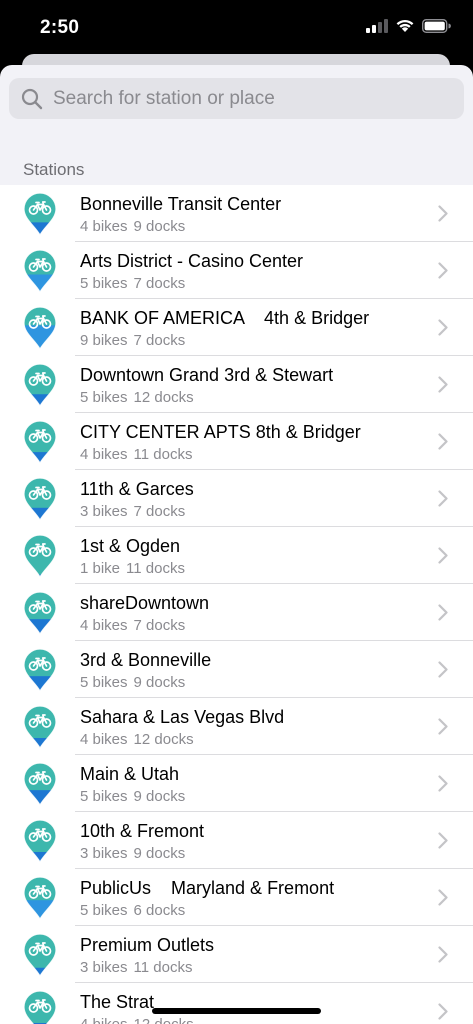  What do you see at coordinates (225, 318) in the screenshot?
I see `station-name: BANK OF AMERICA 4th & Bridger` at bounding box center [225, 318].